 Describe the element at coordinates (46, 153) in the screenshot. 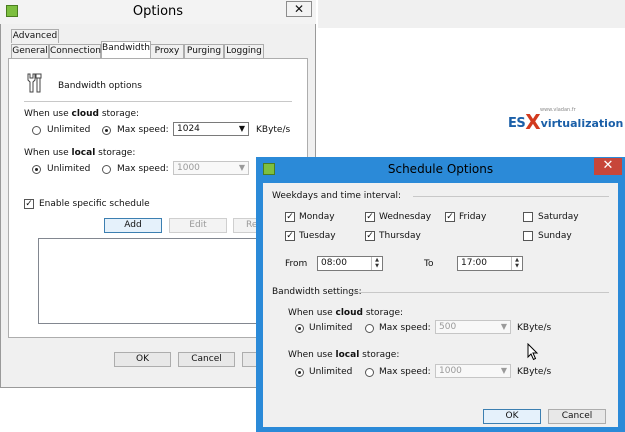

I see `local-prefix: When use` at that location.